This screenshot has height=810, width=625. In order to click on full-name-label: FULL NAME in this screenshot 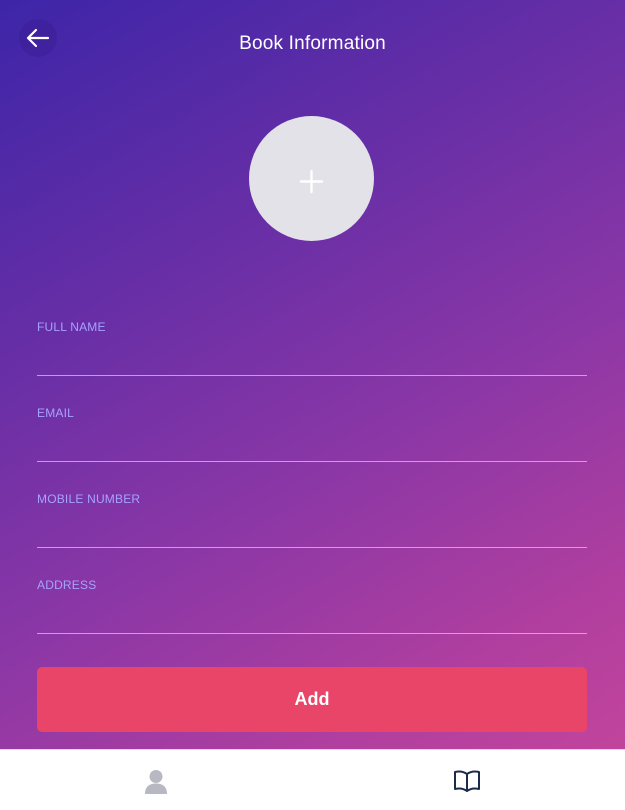, I will do `click(71, 327)`.